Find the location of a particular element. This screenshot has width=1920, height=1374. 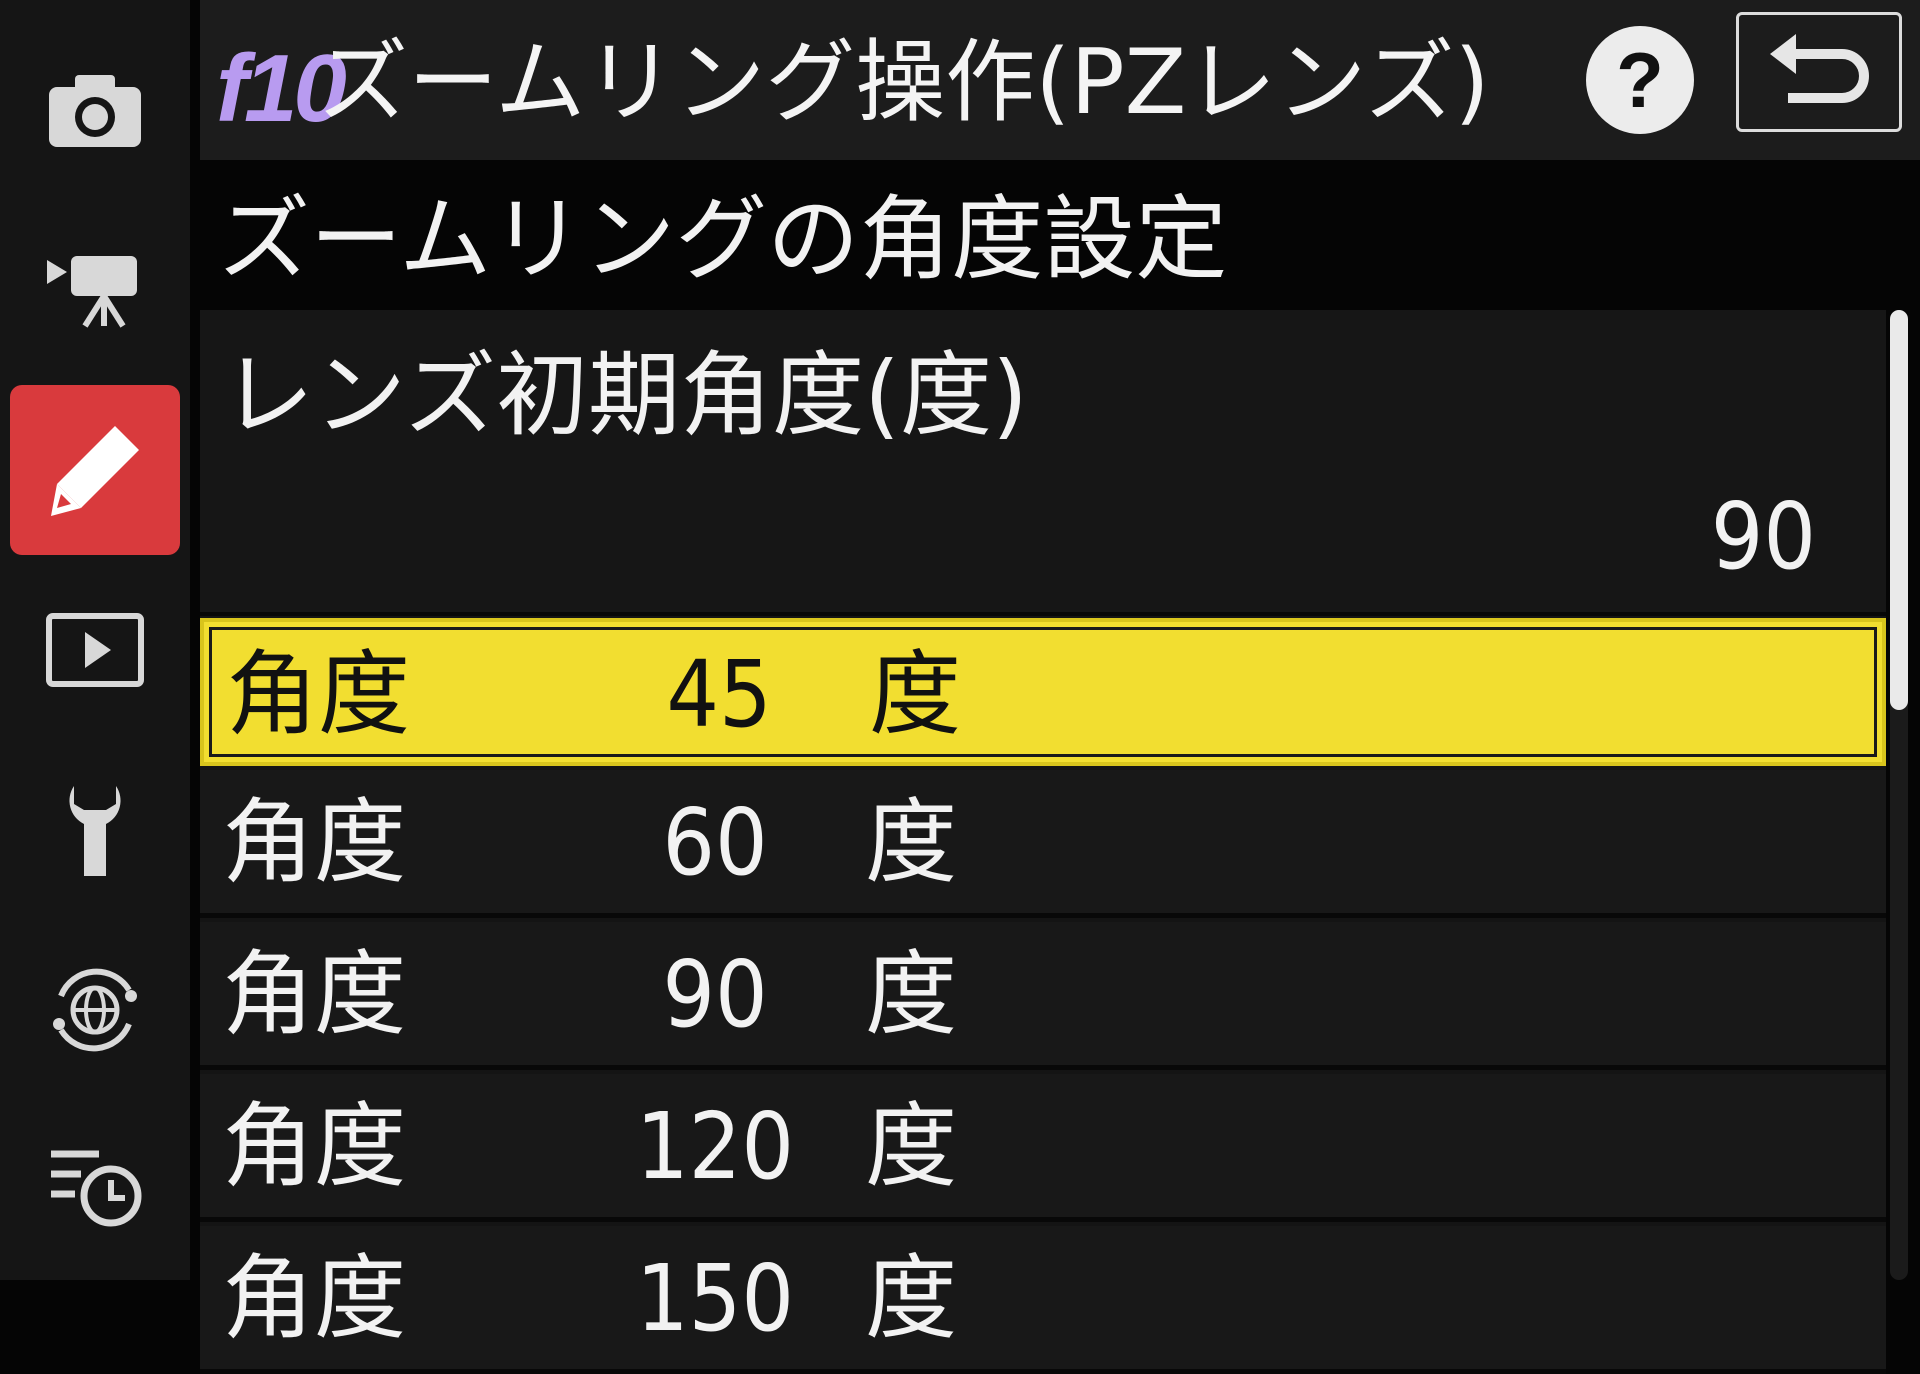

setup-menu-tab is located at coordinates (95, 830).